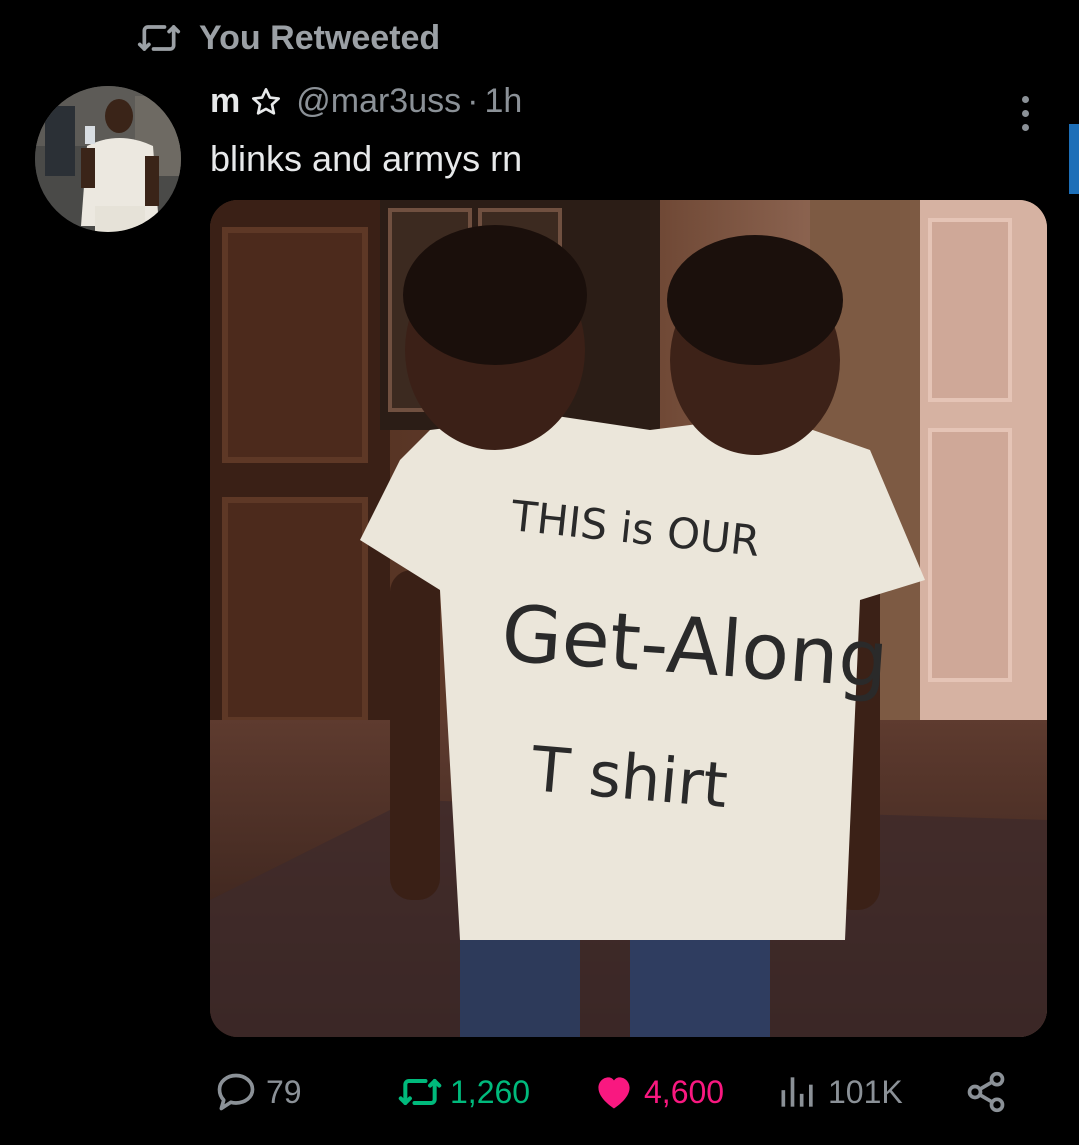  What do you see at coordinates (865, 1091) in the screenshot?
I see `view-count: 101K` at bounding box center [865, 1091].